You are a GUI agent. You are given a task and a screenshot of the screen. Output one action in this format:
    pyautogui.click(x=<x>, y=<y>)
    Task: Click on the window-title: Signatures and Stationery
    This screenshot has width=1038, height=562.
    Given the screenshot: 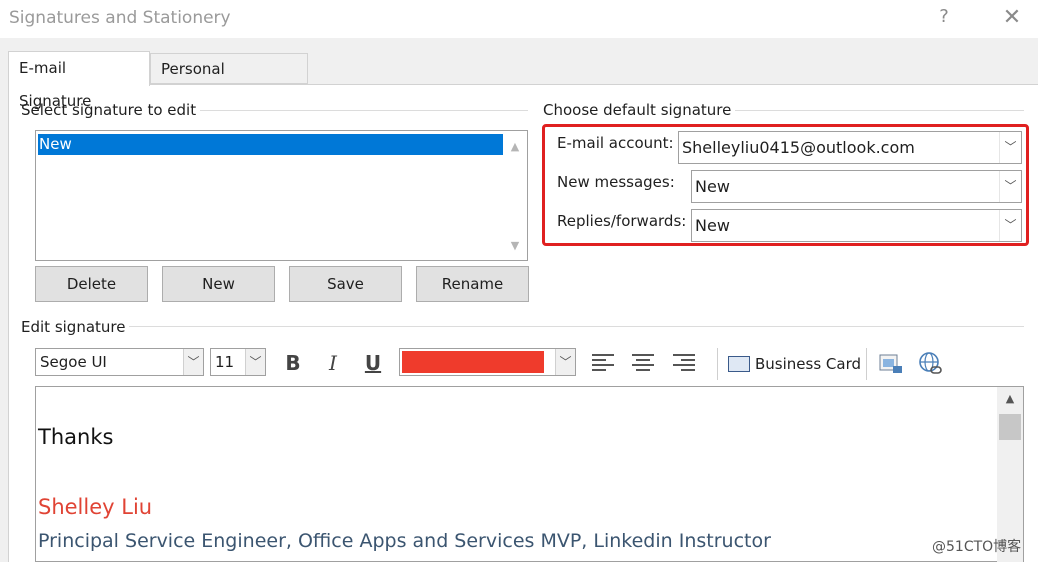 What is the action you would take?
    pyautogui.click(x=120, y=18)
    